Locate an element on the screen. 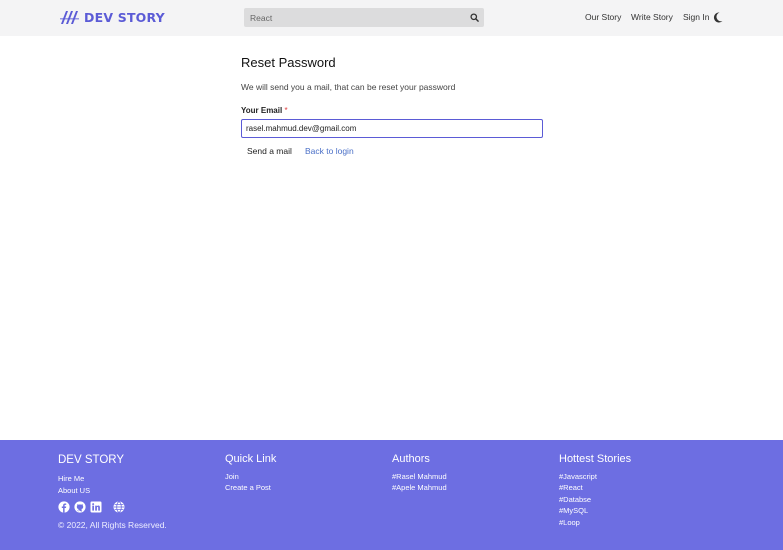 The height and width of the screenshot is (550, 783). nav-write-story: Write Story is located at coordinates (652, 17).